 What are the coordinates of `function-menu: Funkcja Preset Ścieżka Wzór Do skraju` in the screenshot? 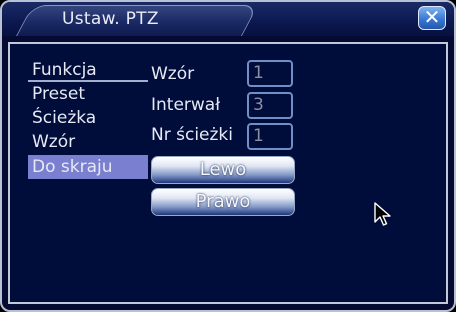 It's located at (88, 119).